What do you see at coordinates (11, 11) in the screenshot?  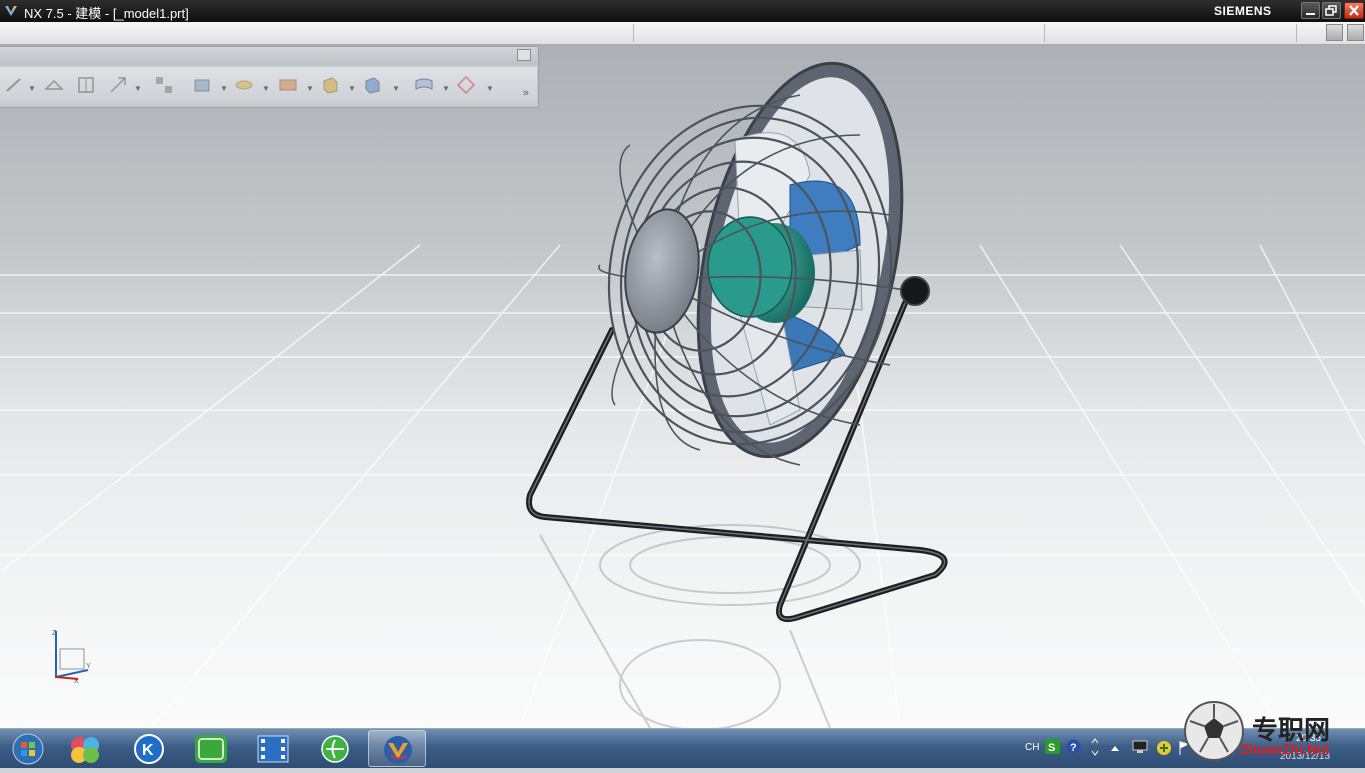 I see `nx-logo-icon` at bounding box center [11, 11].